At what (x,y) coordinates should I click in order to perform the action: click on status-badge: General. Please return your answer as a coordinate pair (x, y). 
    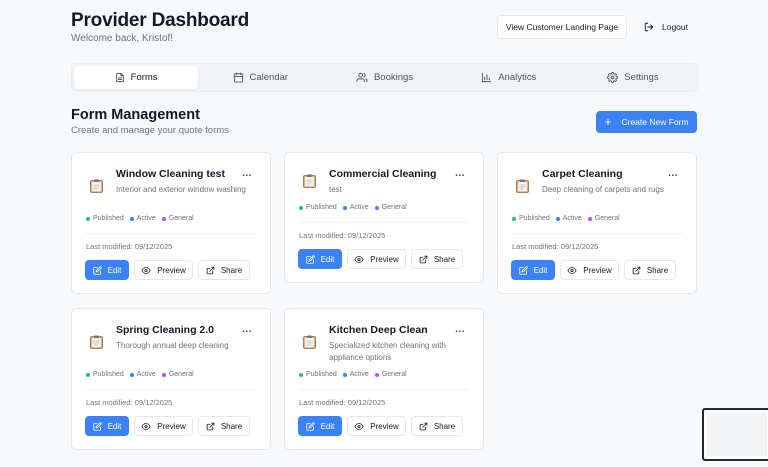
    Looking at the image, I should click on (177, 374).